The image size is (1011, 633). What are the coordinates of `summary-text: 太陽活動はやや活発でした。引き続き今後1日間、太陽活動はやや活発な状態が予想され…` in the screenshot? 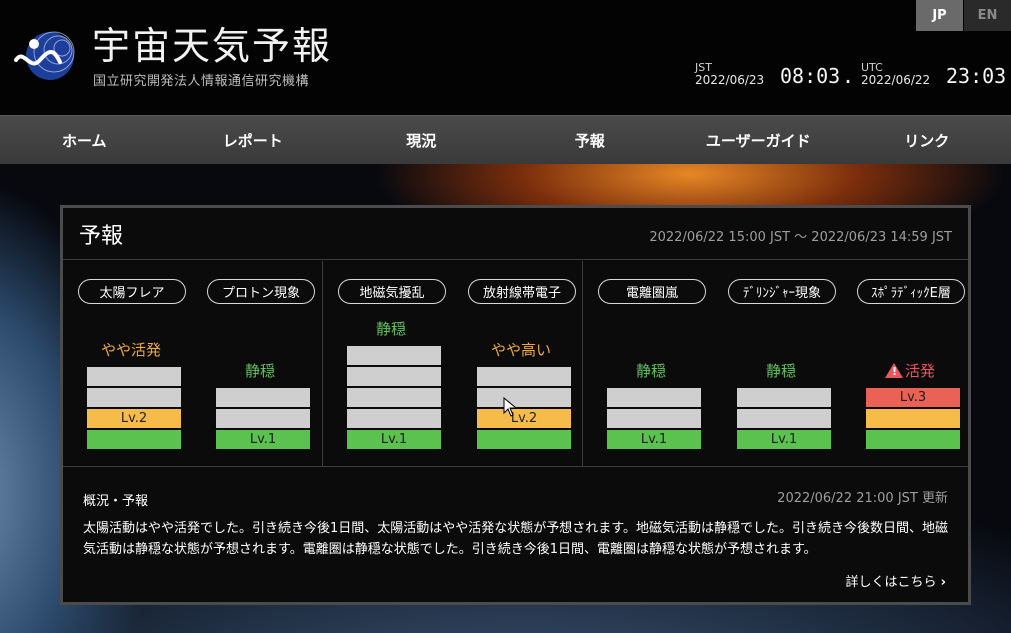 It's located at (515, 539).